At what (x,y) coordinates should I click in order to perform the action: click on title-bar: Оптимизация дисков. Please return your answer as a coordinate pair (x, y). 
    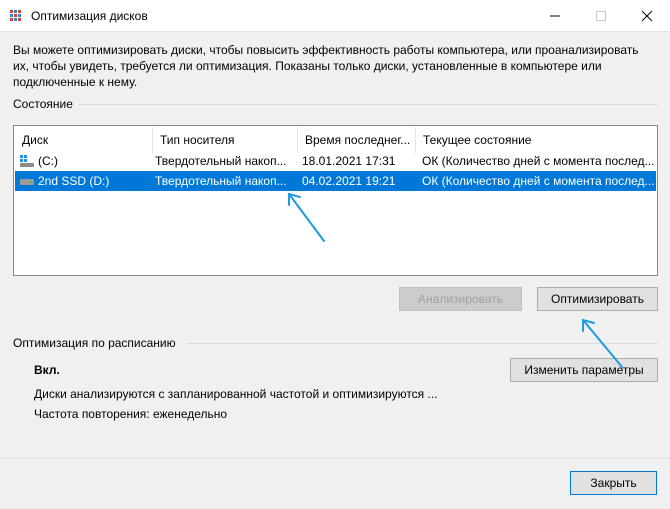
    Looking at the image, I should click on (335, 16).